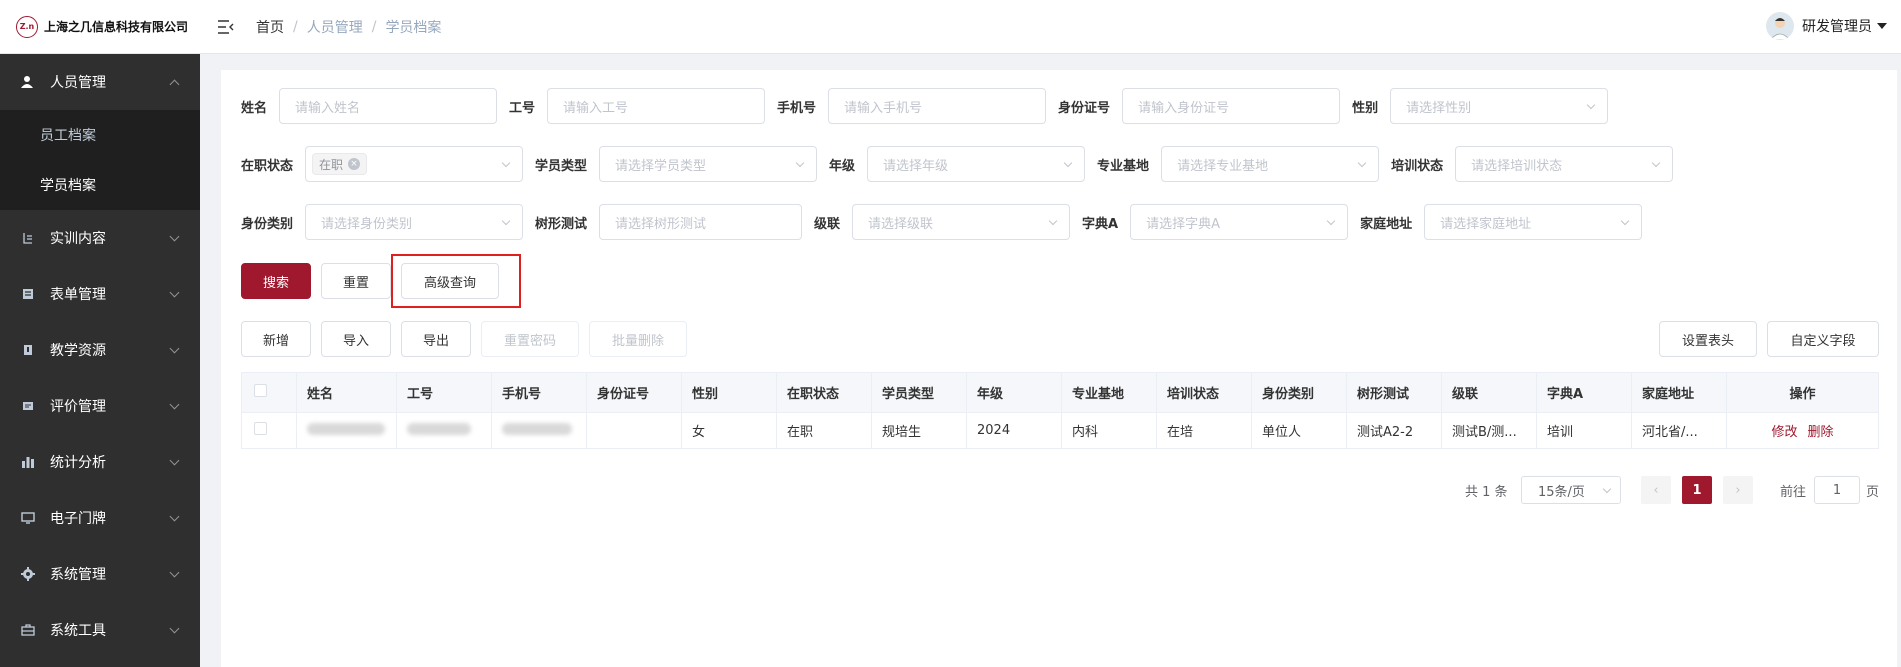  I want to click on user-name: 研发管理员, so click(1837, 27).